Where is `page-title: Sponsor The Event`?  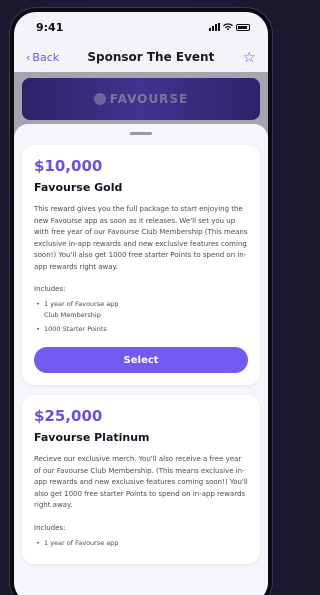
page-title: Sponsor The Event is located at coordinates (151, 57).